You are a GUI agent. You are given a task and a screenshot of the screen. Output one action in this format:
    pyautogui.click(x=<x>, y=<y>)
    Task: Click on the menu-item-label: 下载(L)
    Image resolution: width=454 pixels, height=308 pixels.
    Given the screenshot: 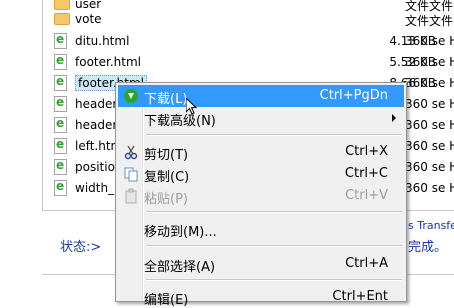 What is the action you would take?
    pyautogui.click(x=166, y=99)
    